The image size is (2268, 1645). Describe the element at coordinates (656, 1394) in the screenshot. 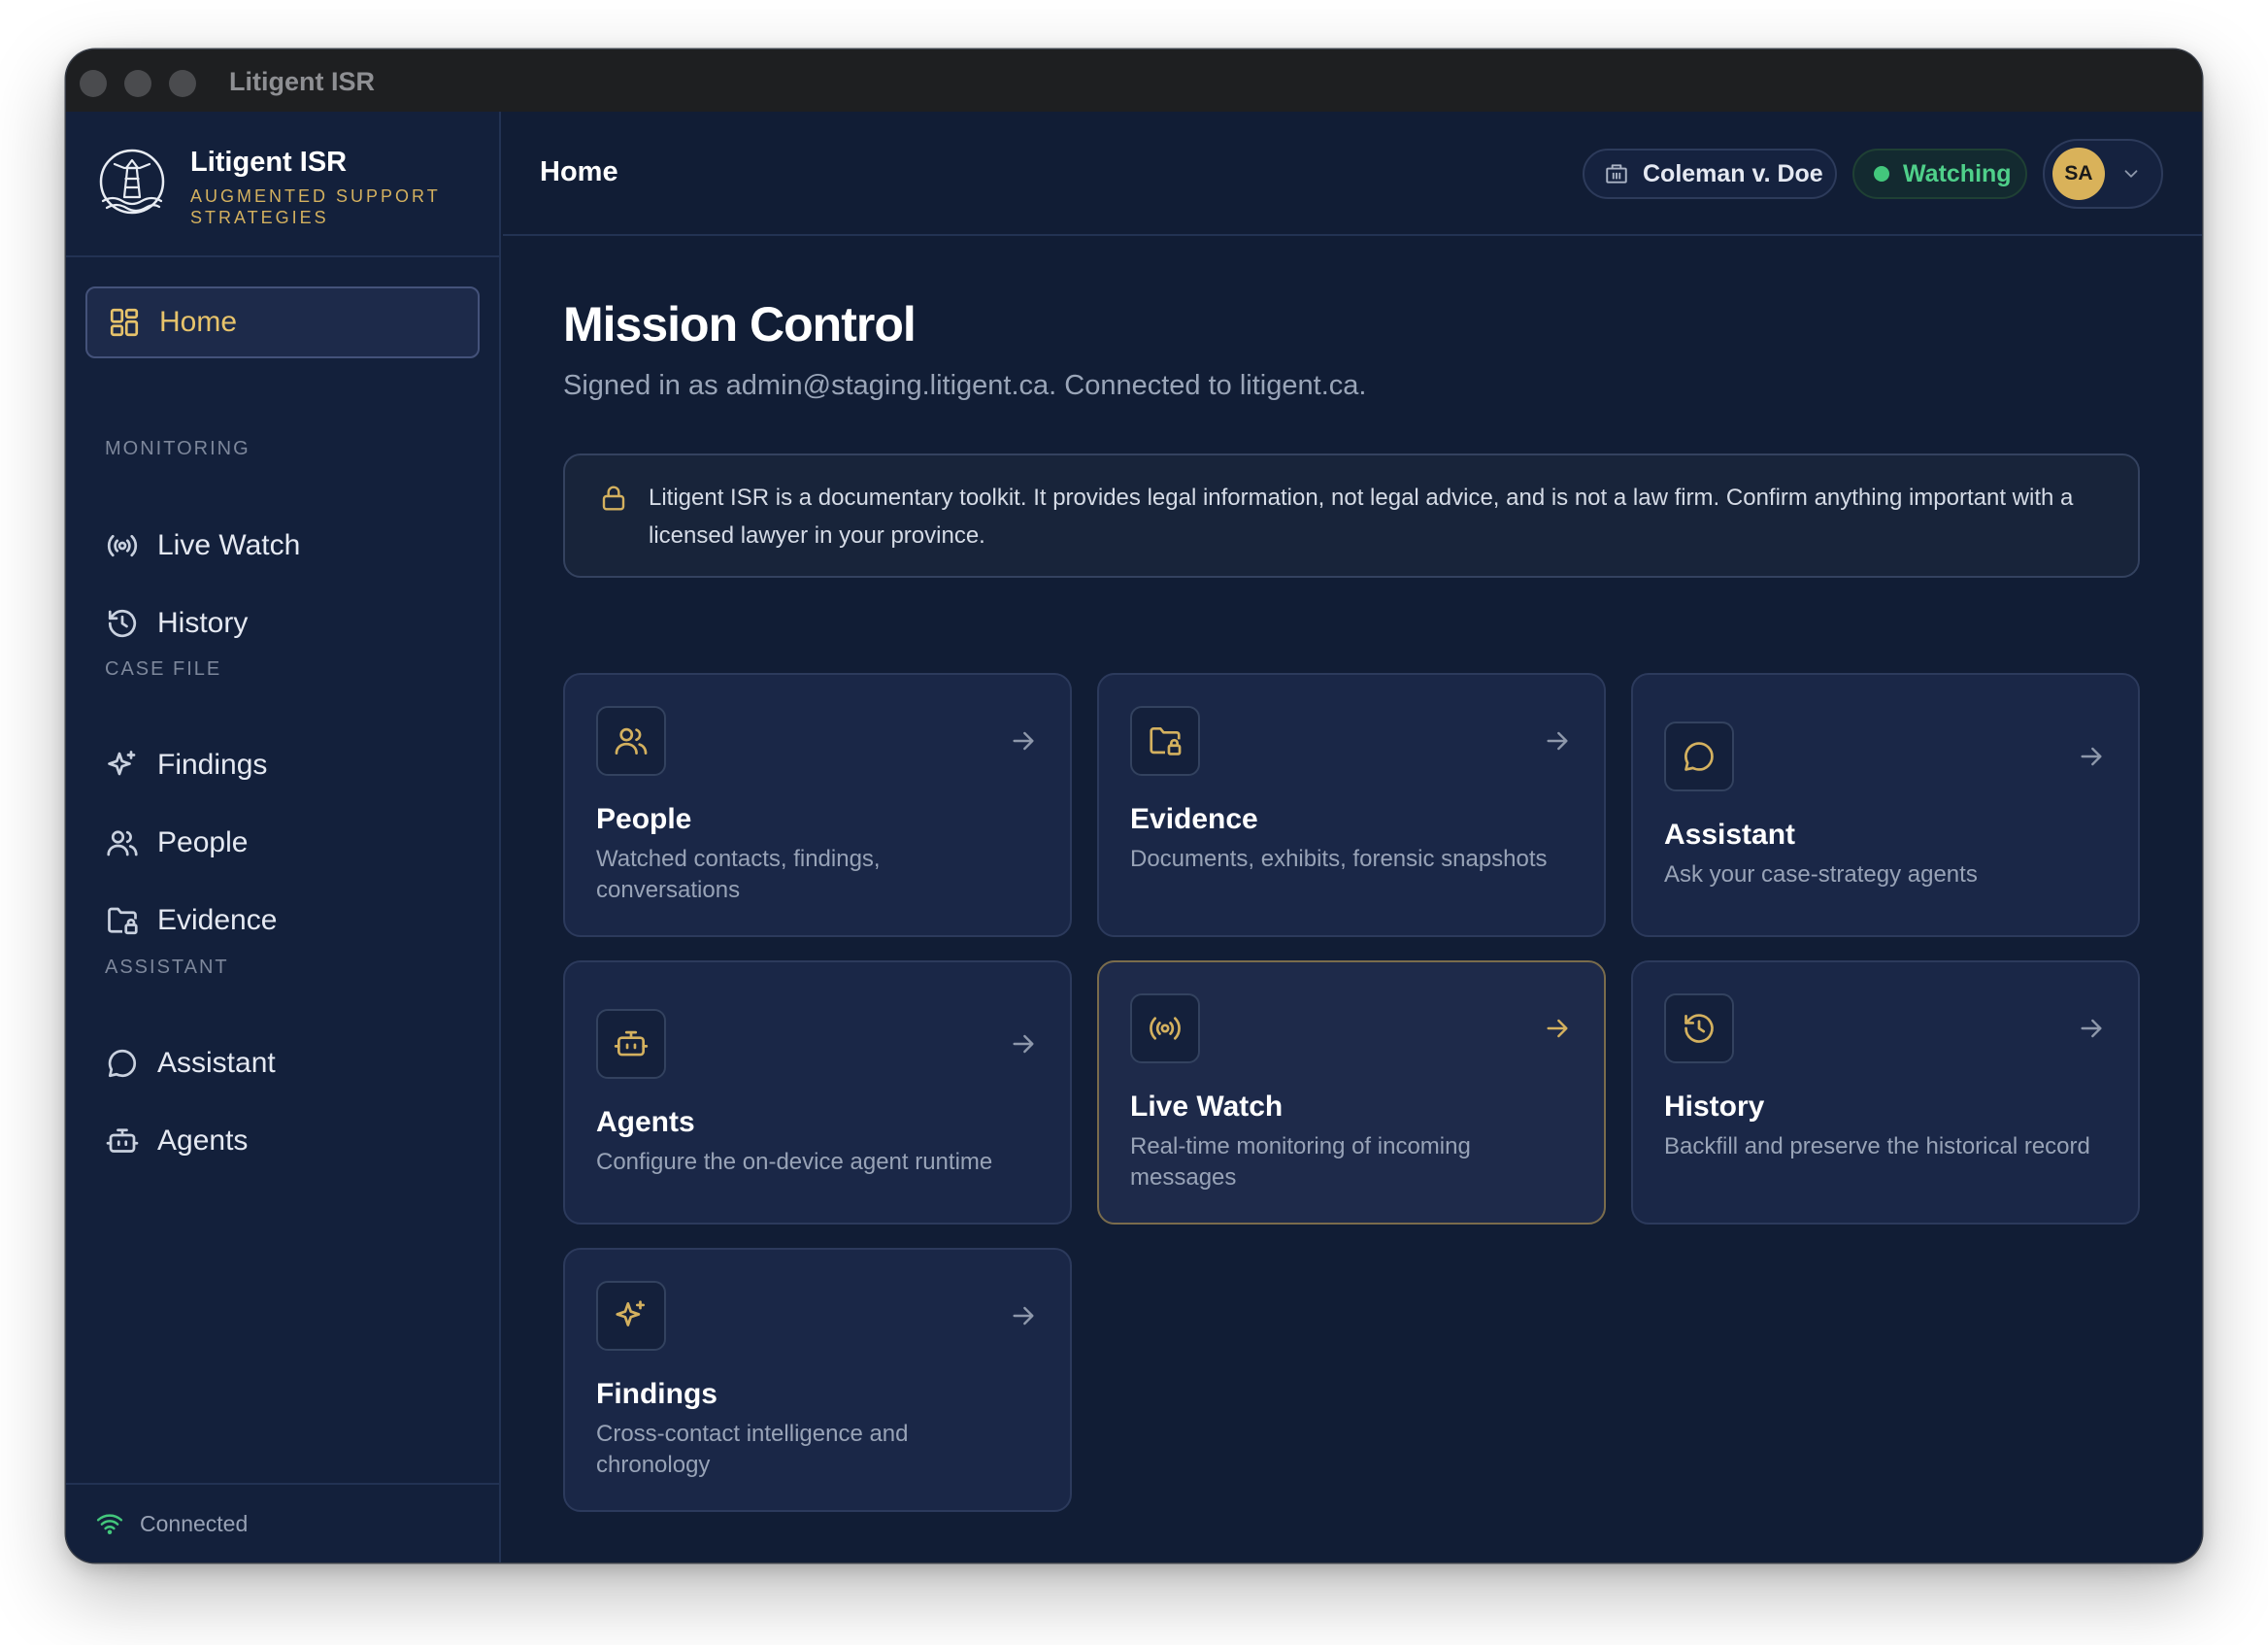

I see `card-title: Findings` at that location.